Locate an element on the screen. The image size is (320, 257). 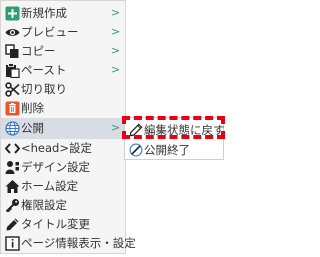
code-icon is located at coordinates (12, 148).